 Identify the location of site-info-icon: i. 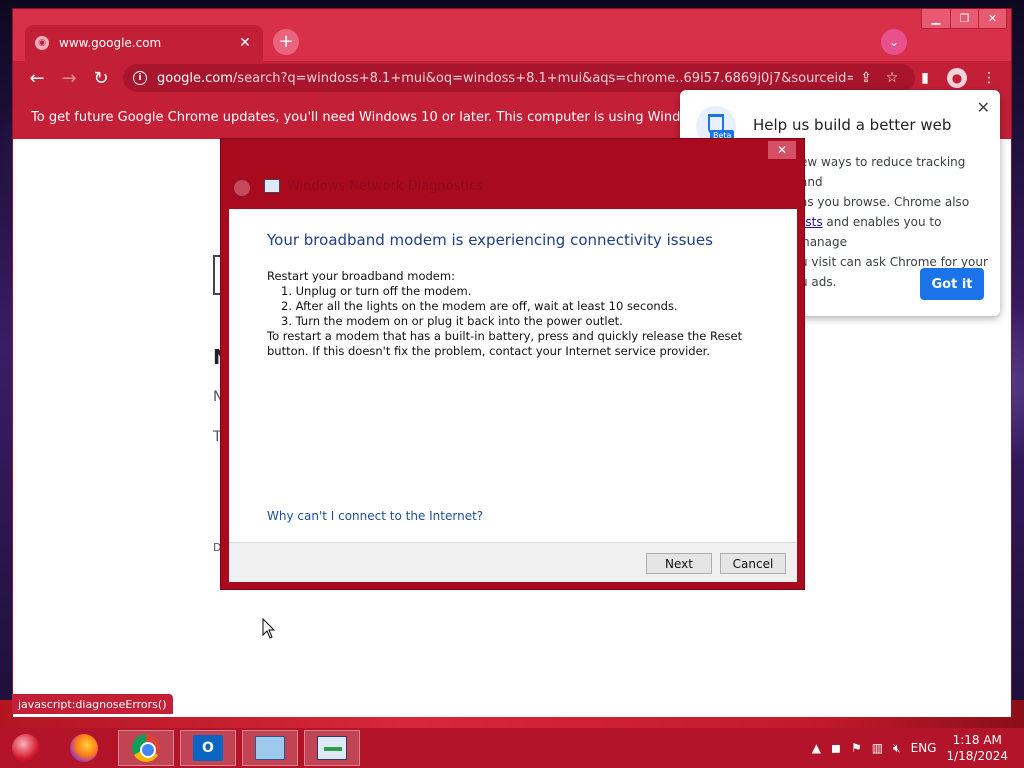
(140, 78).